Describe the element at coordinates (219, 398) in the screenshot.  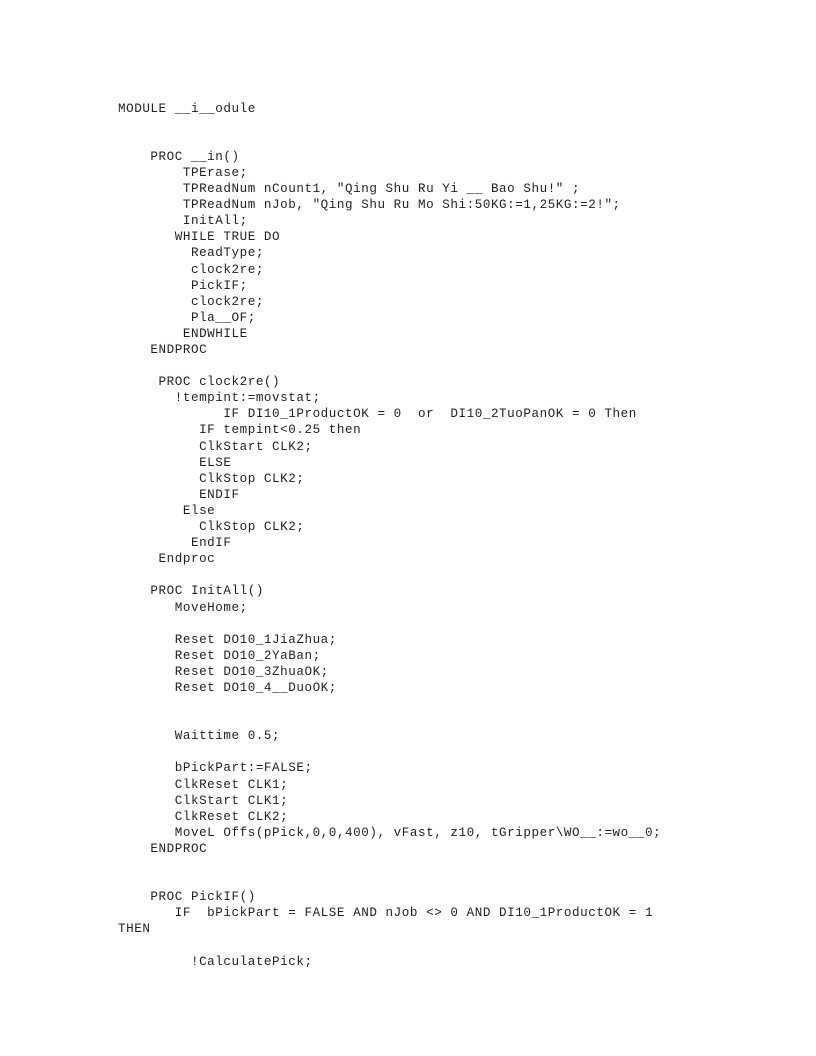
I see `code-line: !tempint:=movstat;` at that location.